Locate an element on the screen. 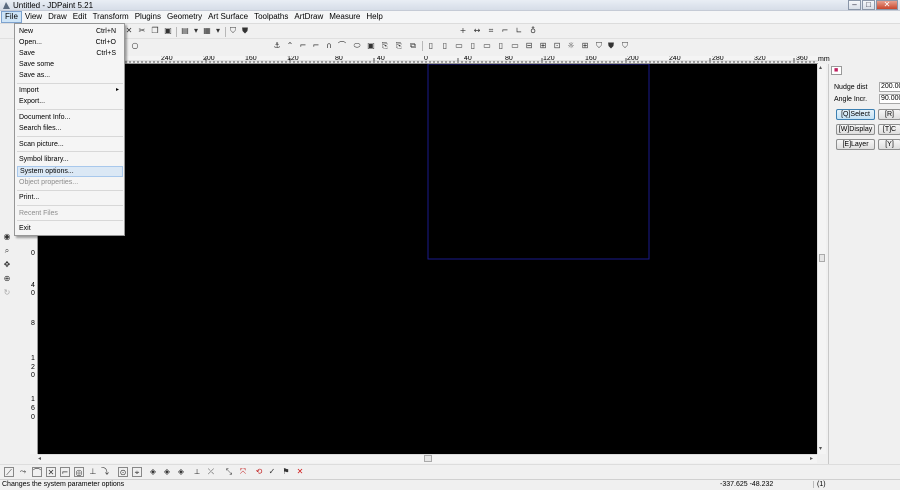 This screenshot has width=900, height=490. scissors-icon: ✂ is located at coordinates (142, 31).